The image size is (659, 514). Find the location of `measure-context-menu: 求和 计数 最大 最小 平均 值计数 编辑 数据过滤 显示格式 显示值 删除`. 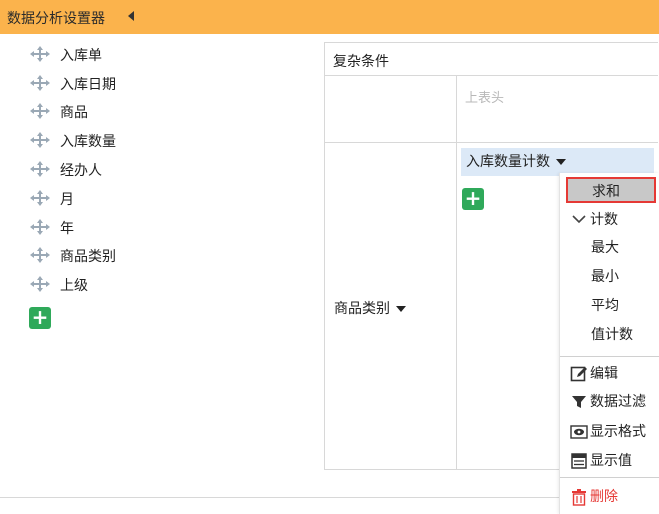

measure-context-menu: 求和 计数 最大 最小 平均 值计数 编辑 数据过滤 显示格式 显示值 删除 is located at coordinates (609, 343).